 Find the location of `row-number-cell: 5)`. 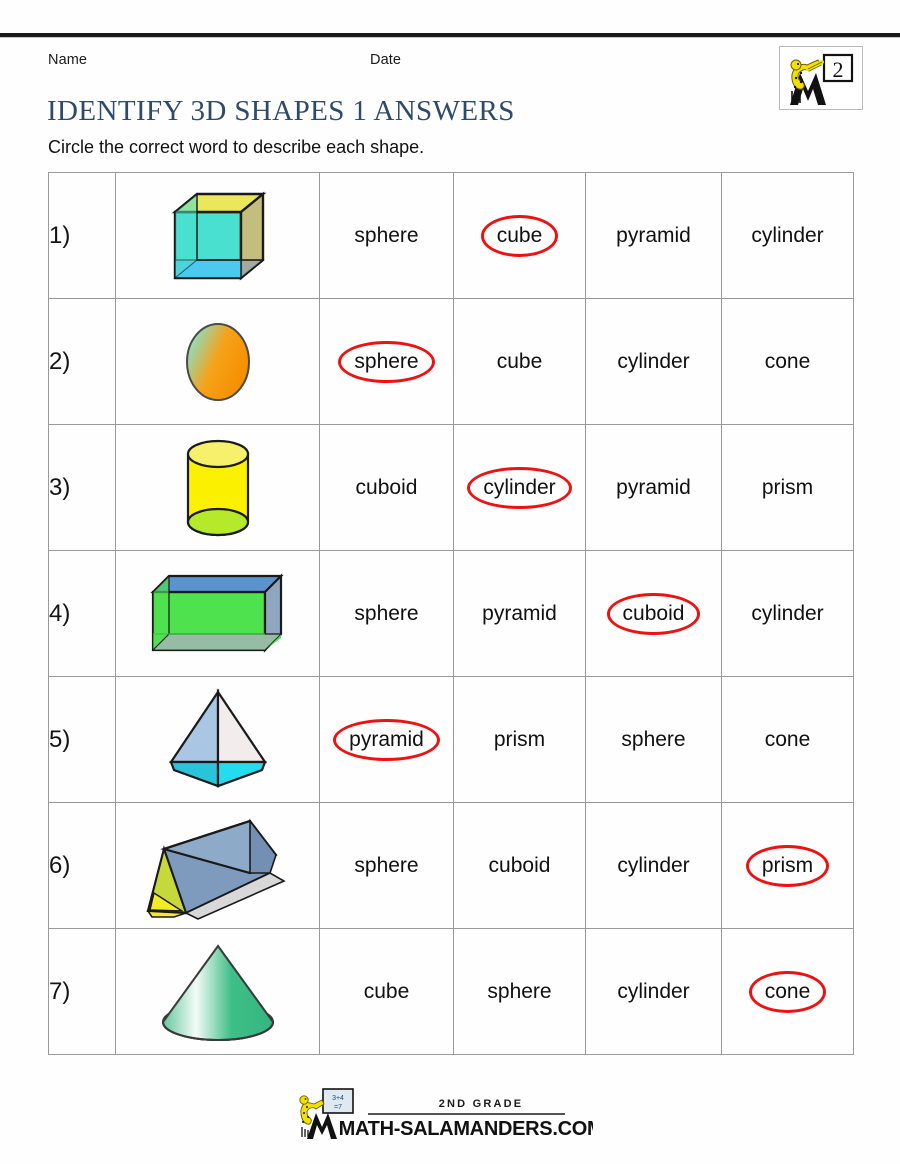

row-number-cell: 5) is located at coordinates (82, 739).